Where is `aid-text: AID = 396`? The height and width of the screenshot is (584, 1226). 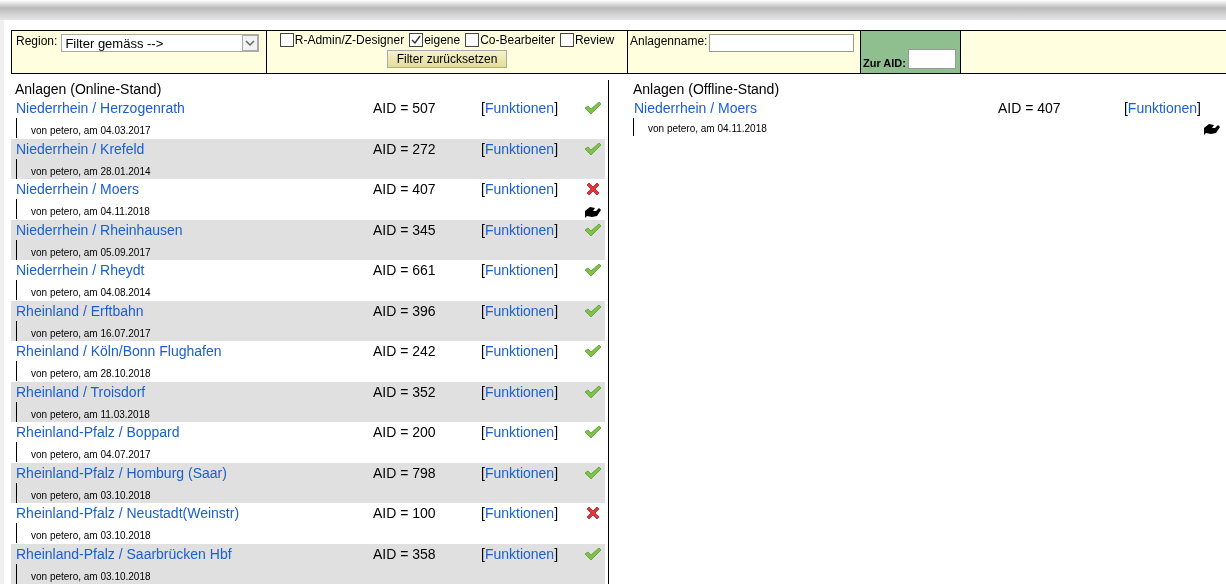
aid-text: AID = 396 is located at coordinates (405, 310).